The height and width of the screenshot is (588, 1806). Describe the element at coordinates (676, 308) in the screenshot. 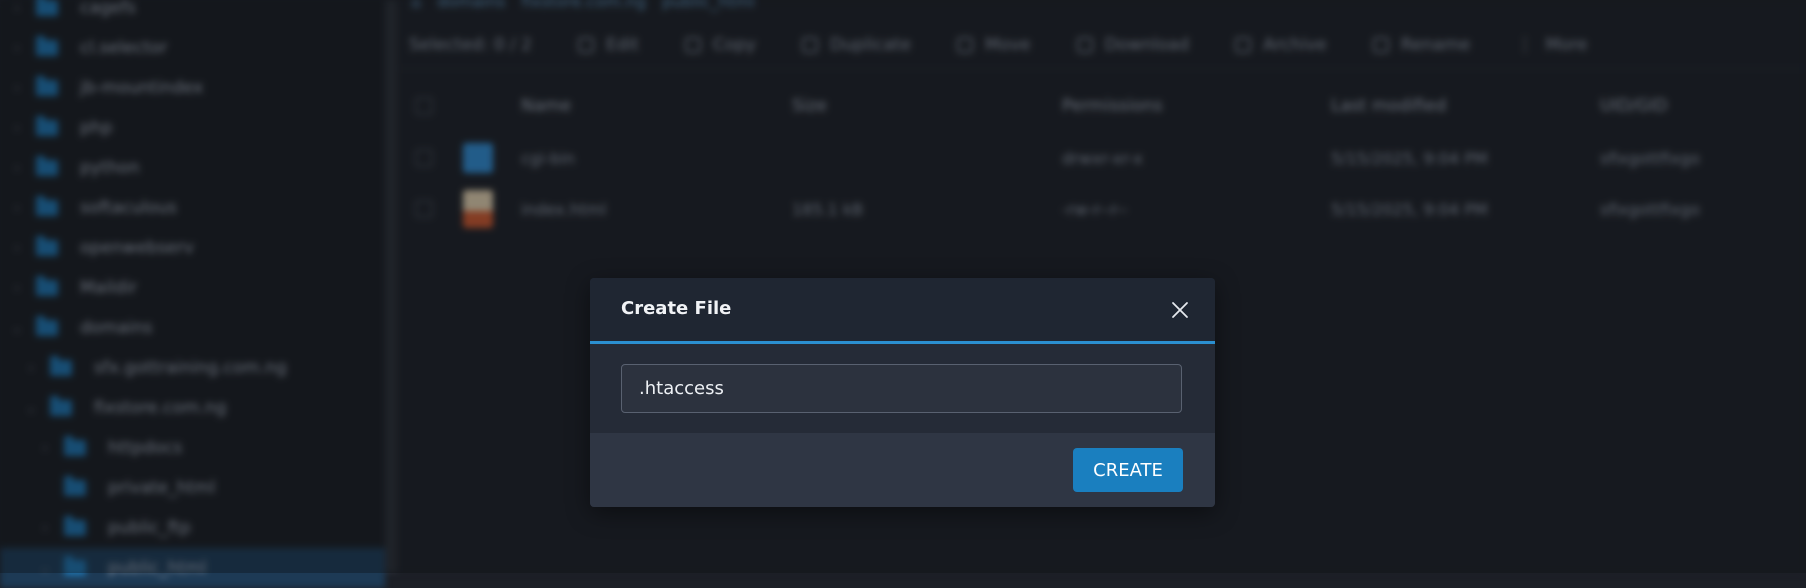

I see `dialog-title: Create File` at that location.